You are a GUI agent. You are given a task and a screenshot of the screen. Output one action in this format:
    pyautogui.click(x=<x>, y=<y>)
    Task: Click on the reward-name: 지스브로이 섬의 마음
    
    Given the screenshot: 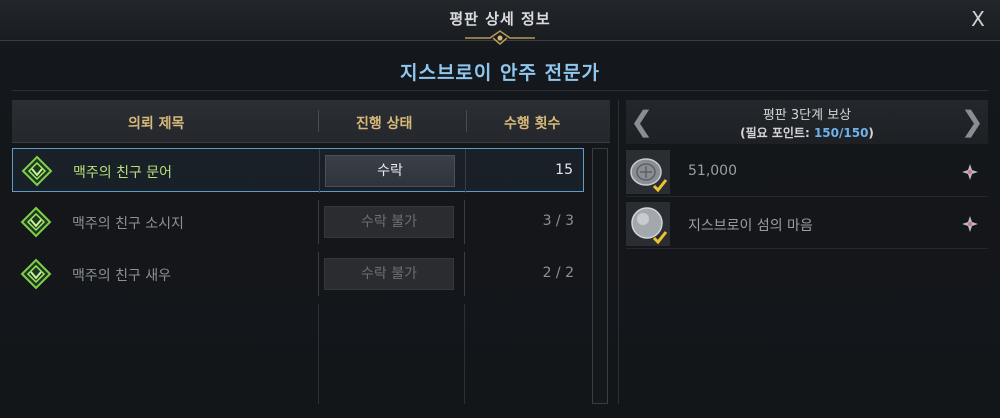 What is the action you would take?
    pyautogui.click(x=750, y=226)
    